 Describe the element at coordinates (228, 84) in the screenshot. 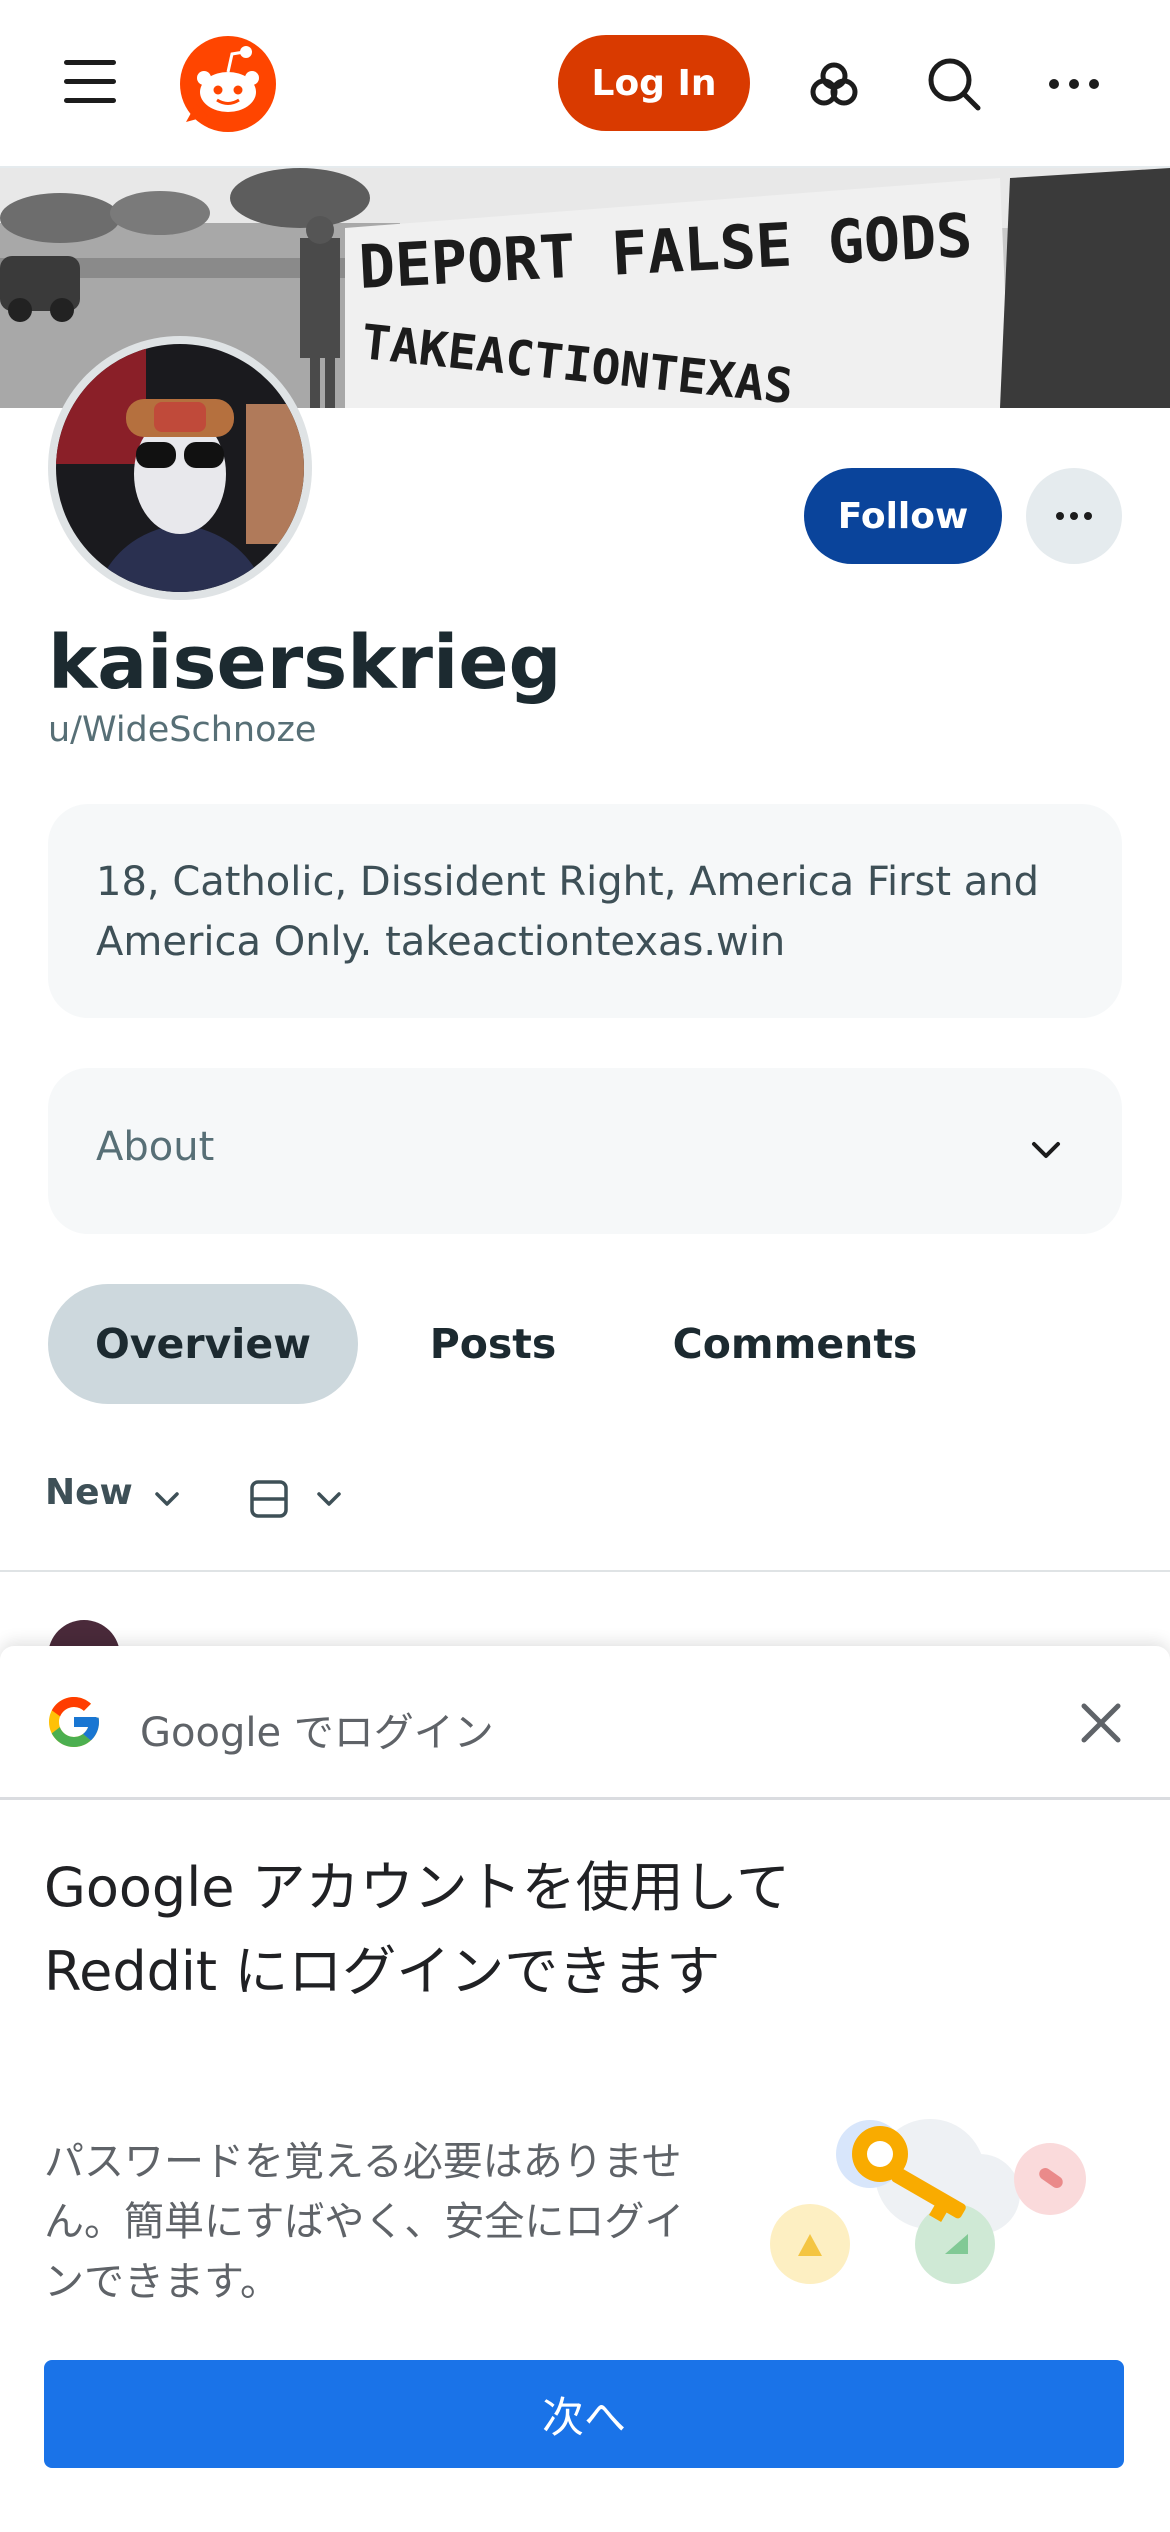

I see `reddit-logo` at that location.